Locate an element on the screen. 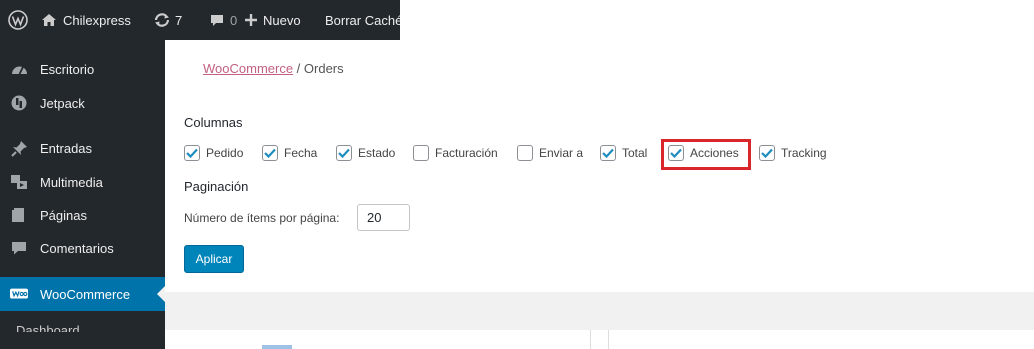 The height and width of the screenshot is (349, 1034). comments-link: 0 is located at coordinates (223, 20).